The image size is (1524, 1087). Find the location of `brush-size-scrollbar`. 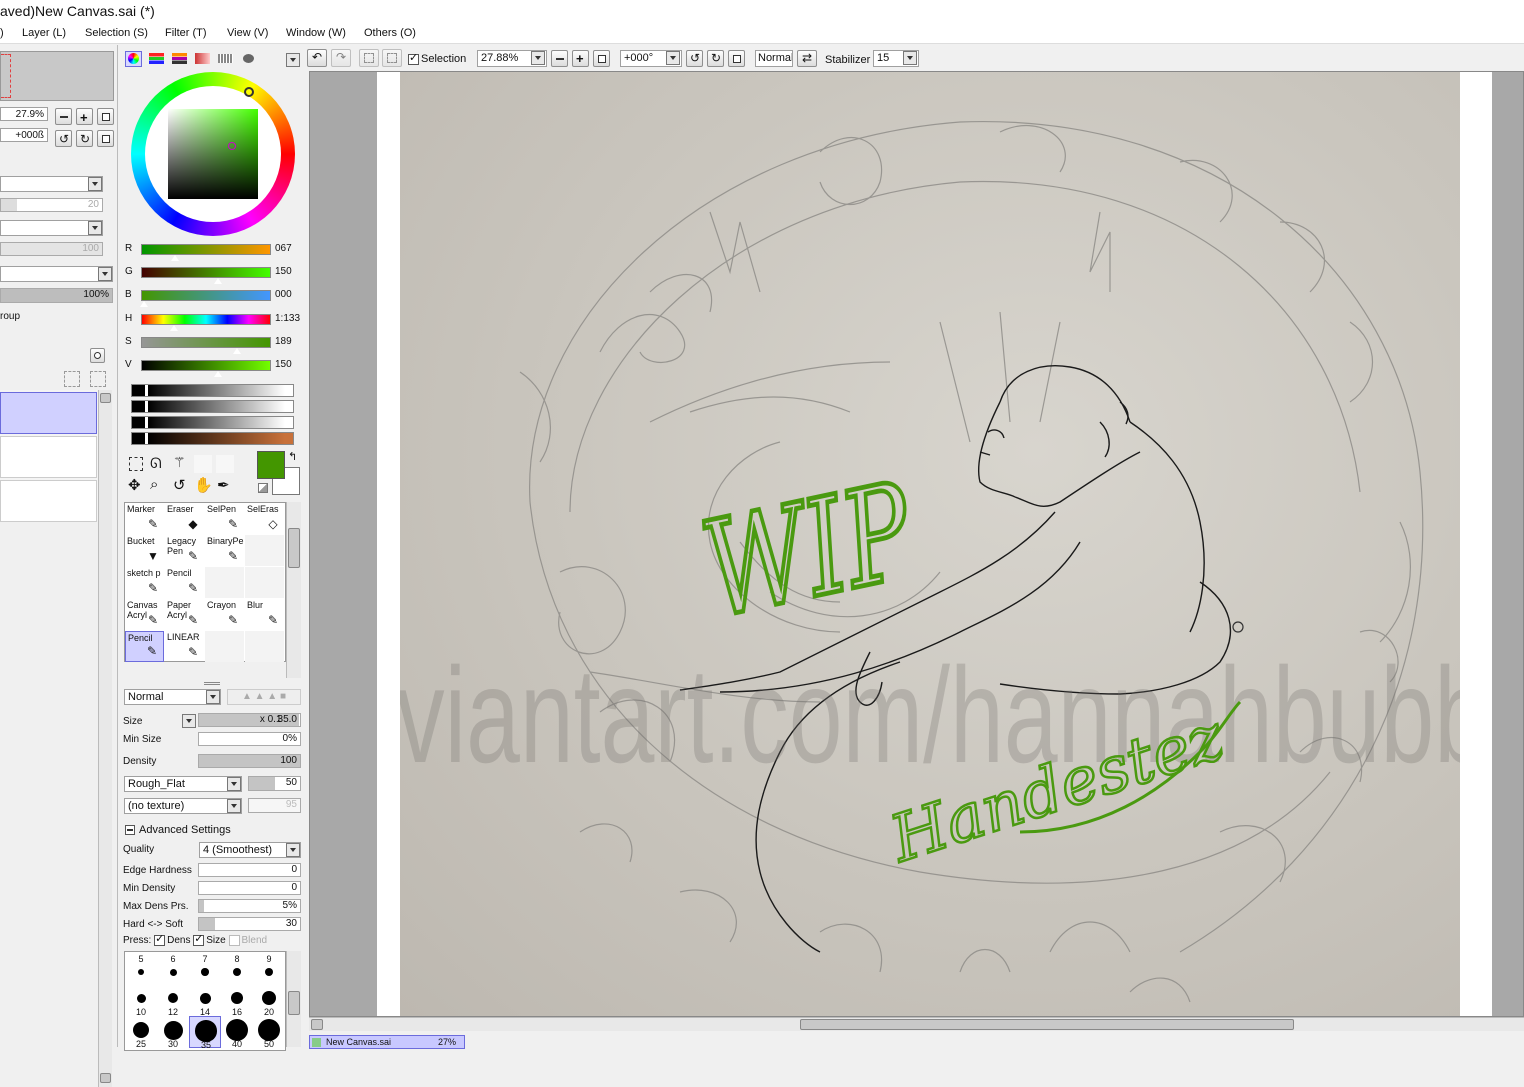

brush-size-scrollbar is located at coordinates (293, 999).